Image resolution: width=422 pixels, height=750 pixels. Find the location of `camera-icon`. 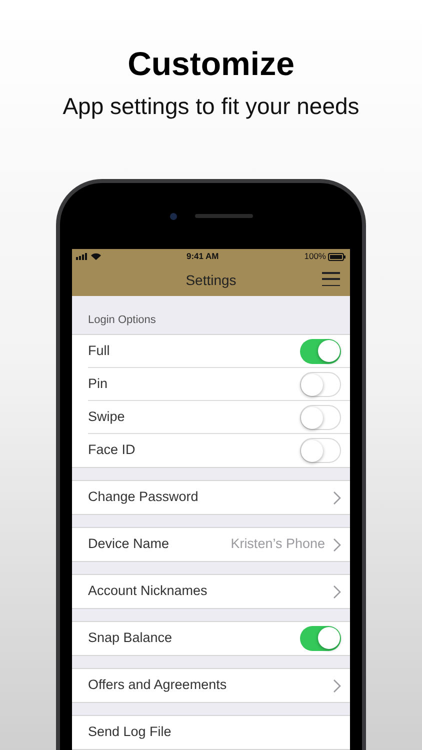

camera-icon is located at coordinates (173, 216).